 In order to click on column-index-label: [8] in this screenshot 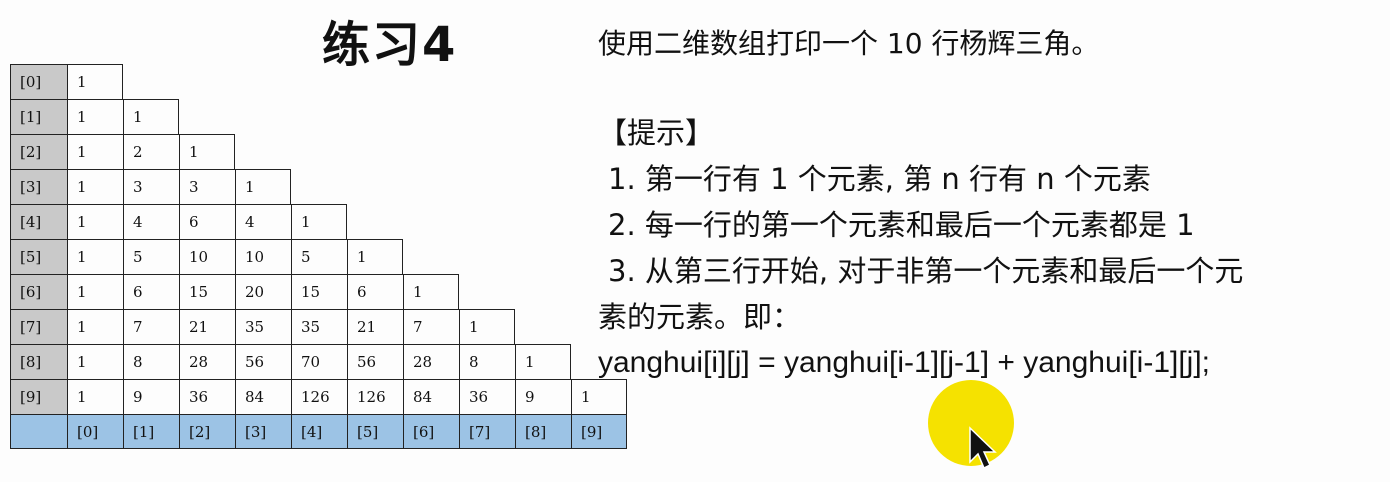, I will do `click(543, 431)`.